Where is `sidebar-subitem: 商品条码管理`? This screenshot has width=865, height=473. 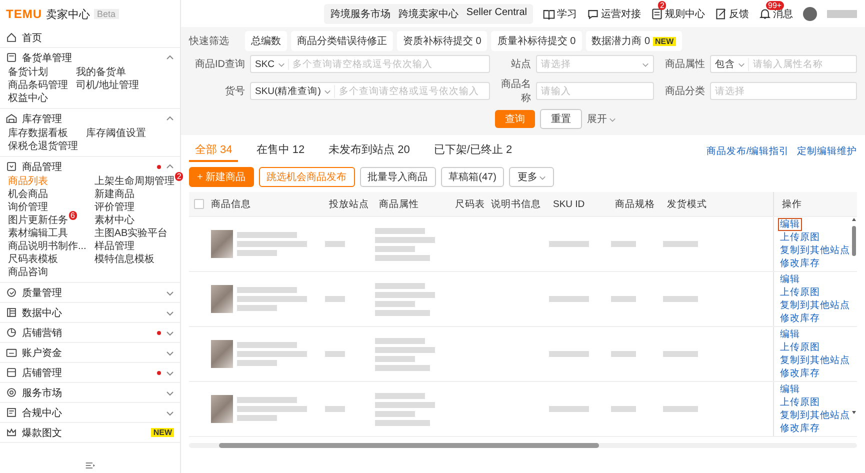
sidebar-subitem: 商品条码管理 is located at coordinates (38, 86).